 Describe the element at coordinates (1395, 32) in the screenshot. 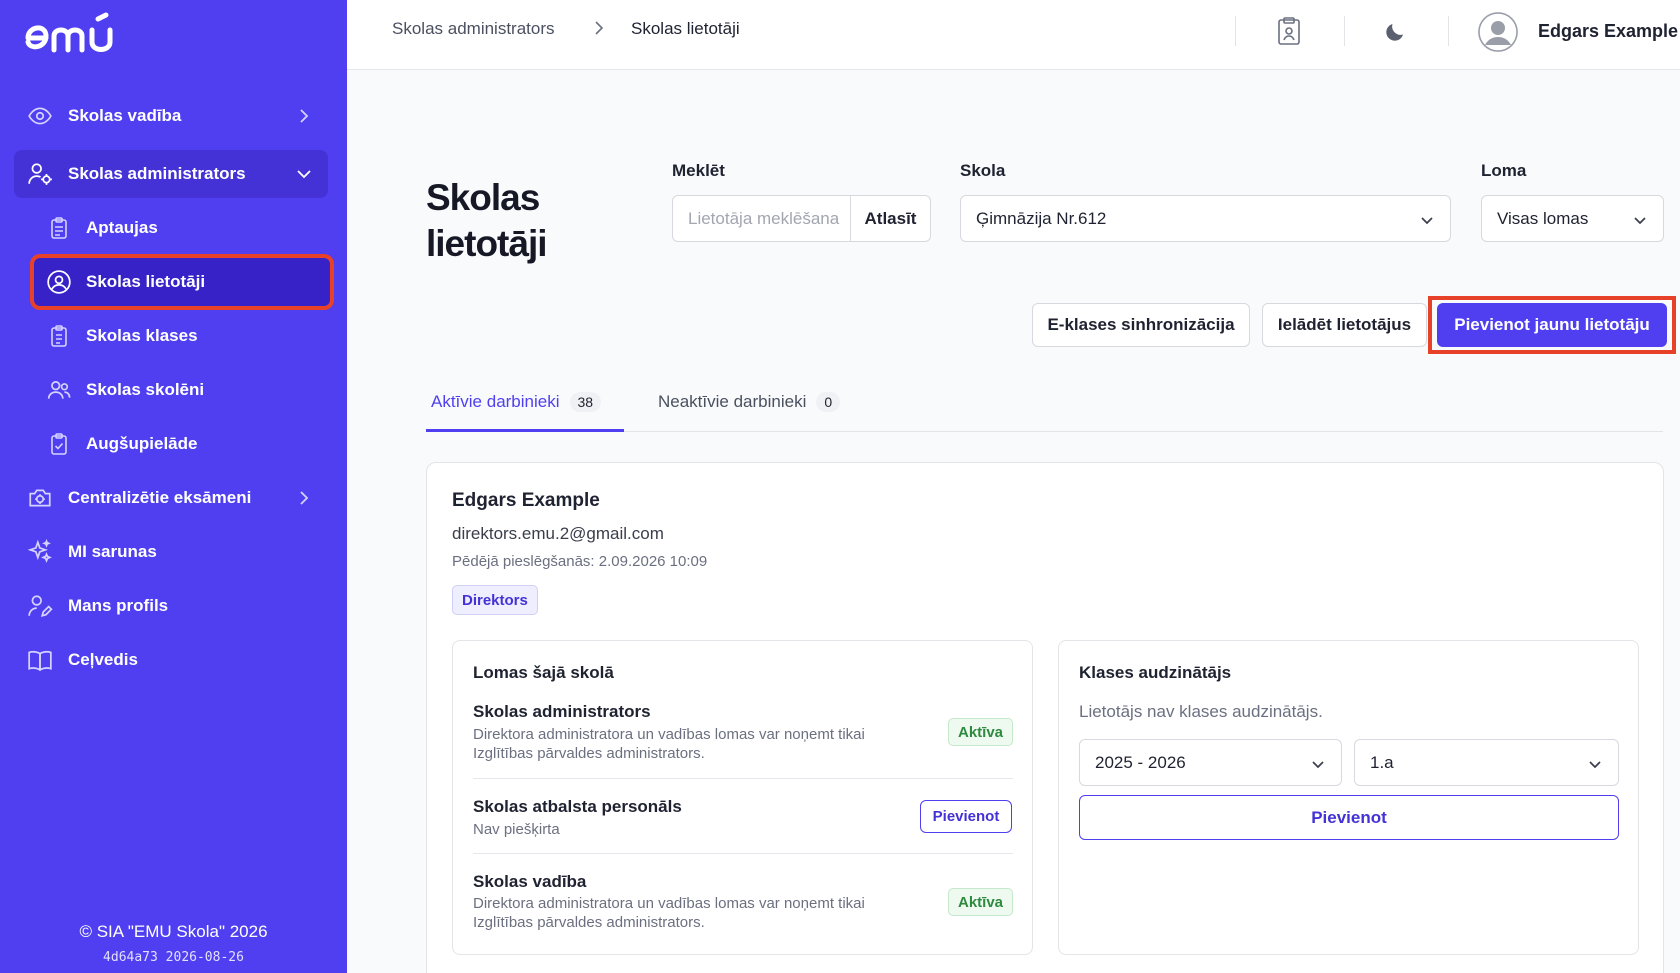

I see `moon-icon` at that location.